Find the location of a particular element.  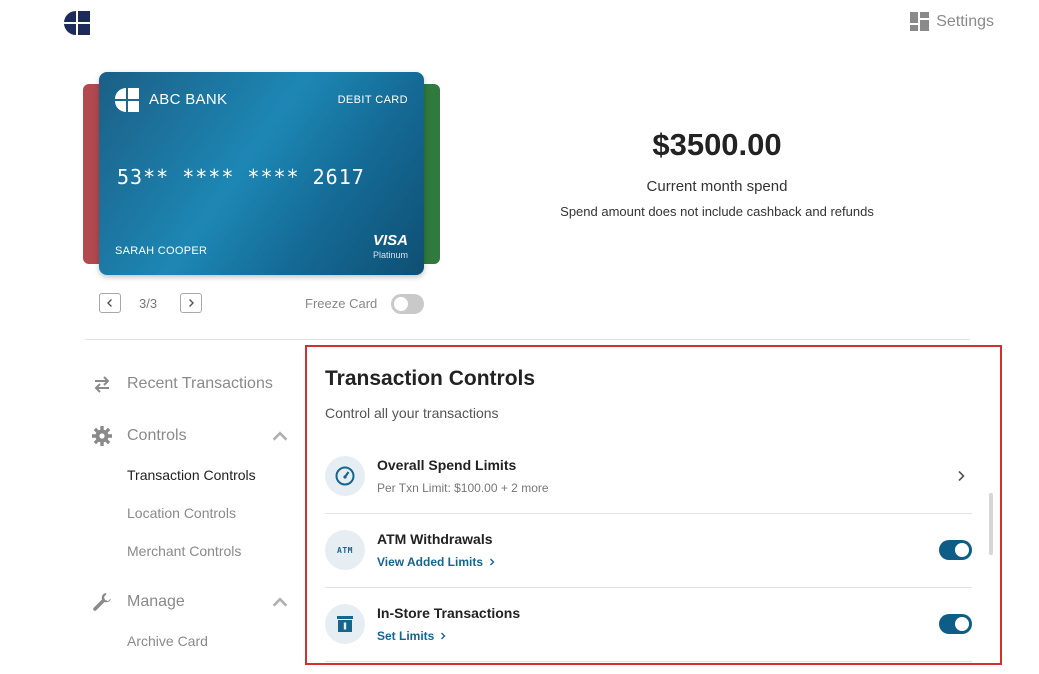

atm-icon: ATM is located at coordinates (345, 550).